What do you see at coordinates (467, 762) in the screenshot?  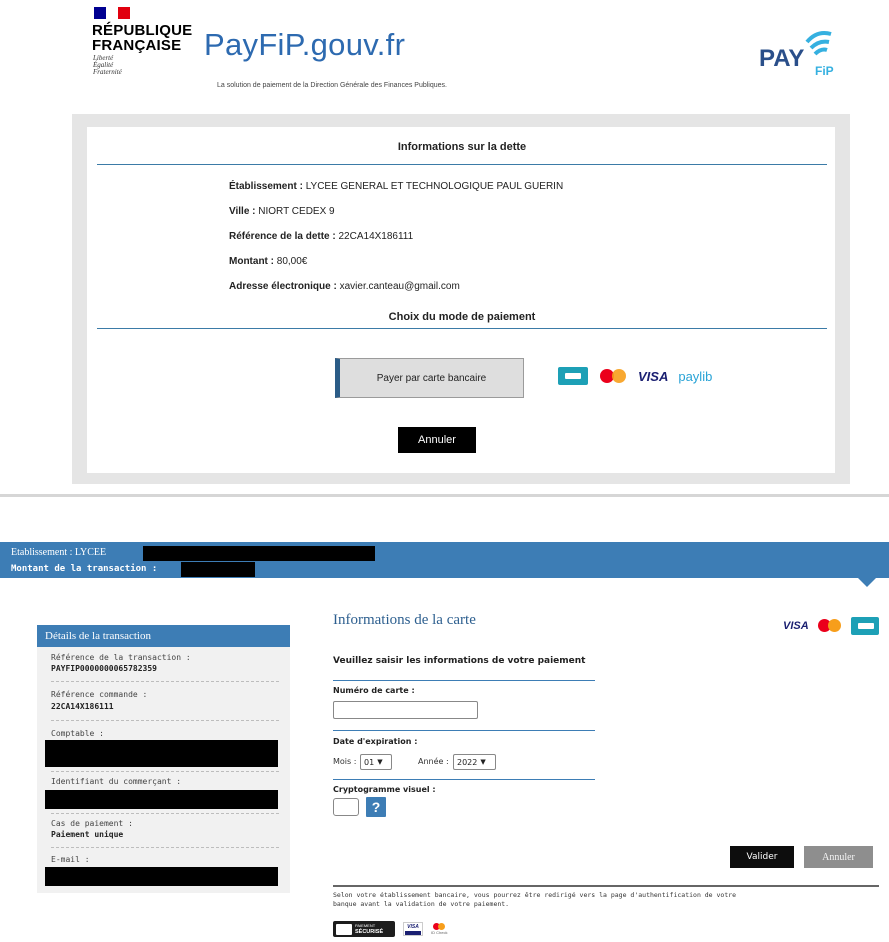 I see `year-value: 2022` at bounding box center [467, 762].